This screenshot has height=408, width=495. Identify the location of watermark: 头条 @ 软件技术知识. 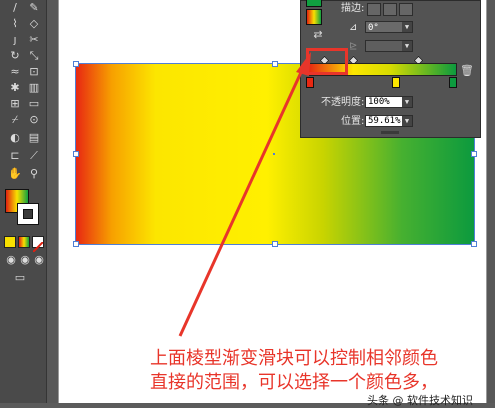
(420, 400).